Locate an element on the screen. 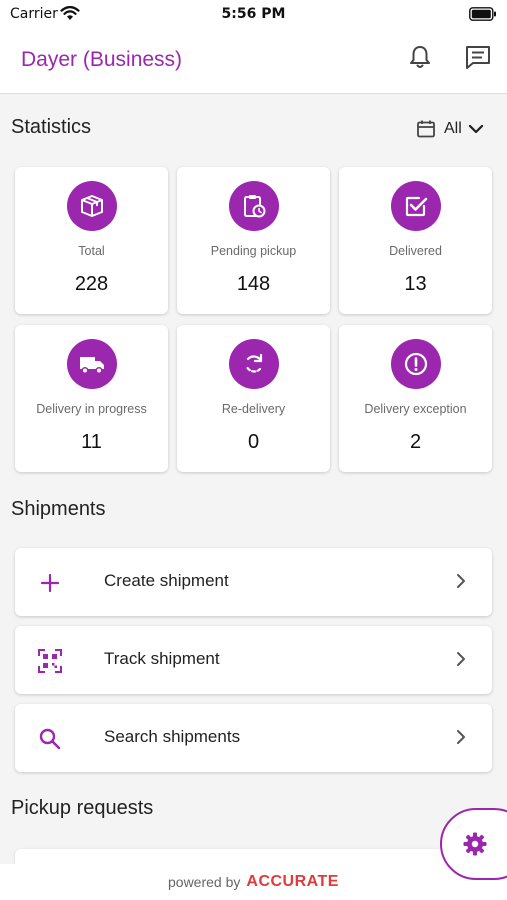  refresh-icon is located at coordinates (254, 363).